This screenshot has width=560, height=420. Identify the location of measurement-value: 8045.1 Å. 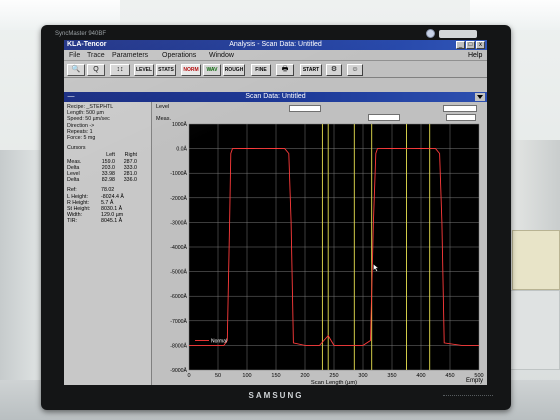
(112, 221).